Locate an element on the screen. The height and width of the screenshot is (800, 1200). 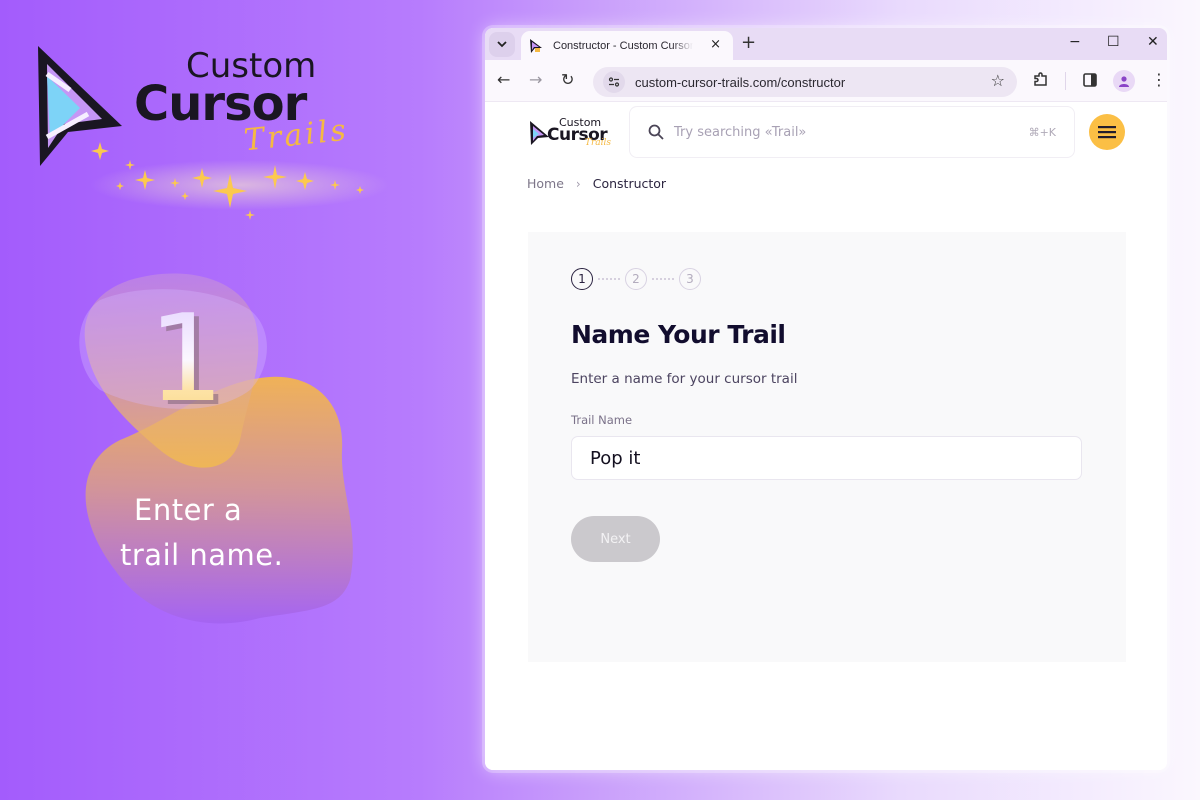
chevron-down-icon is located at coordinates (502, 44).